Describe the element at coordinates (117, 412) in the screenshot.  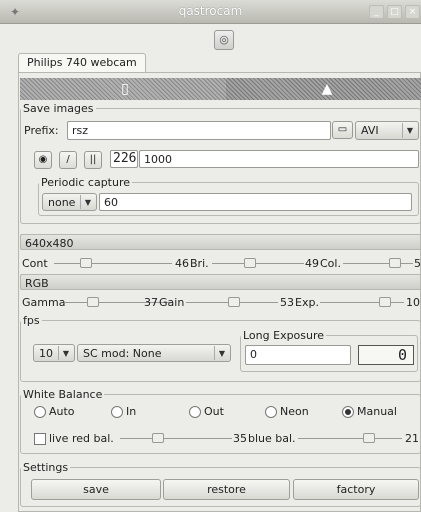
I see `radio-in` at that location.